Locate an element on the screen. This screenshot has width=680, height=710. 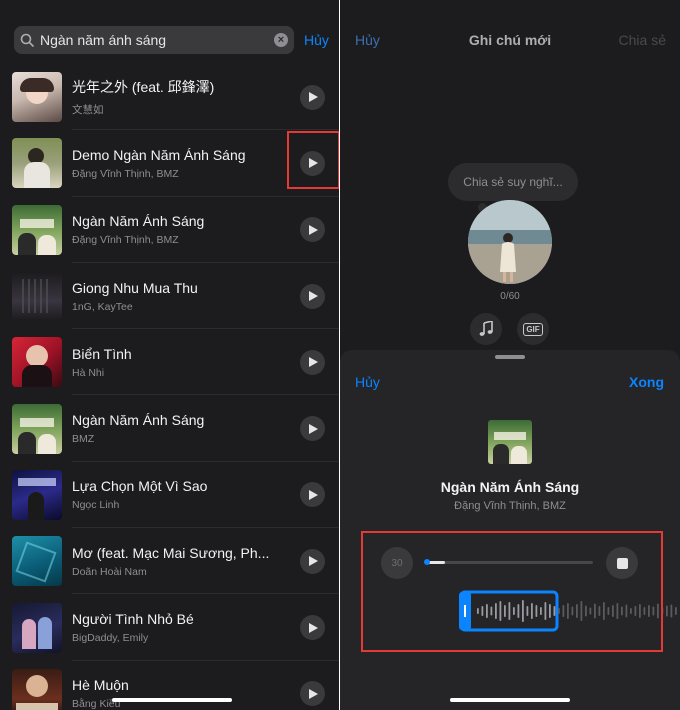
song-artist: Hà Nhi is located at coordinates (88, 372).